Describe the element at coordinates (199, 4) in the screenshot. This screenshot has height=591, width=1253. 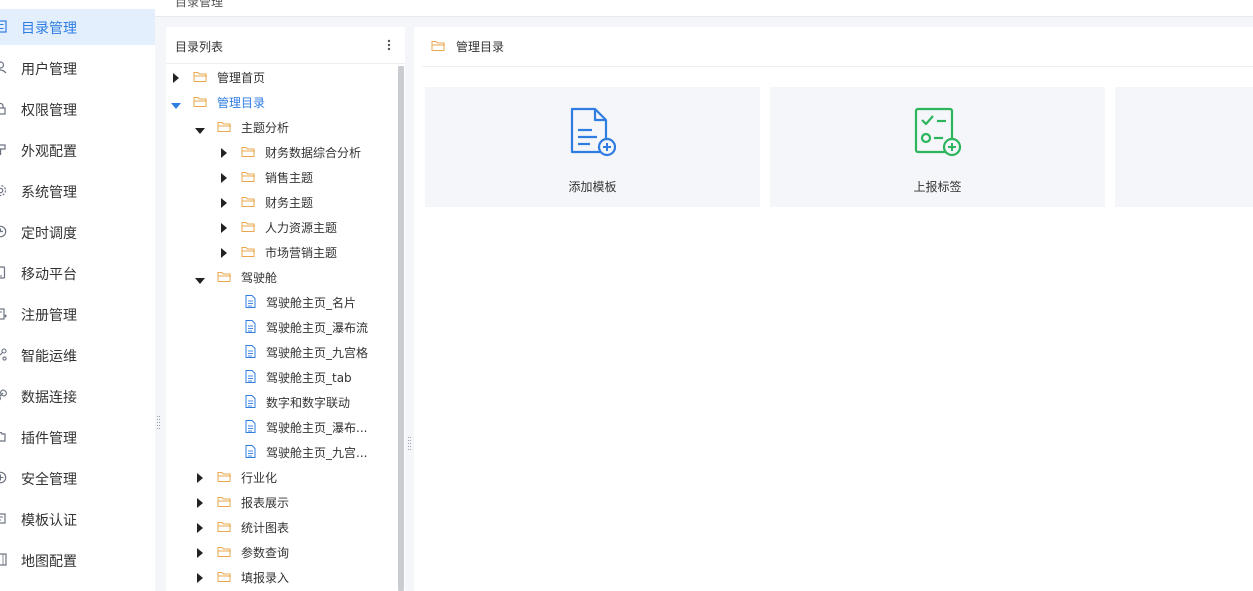
I see `breadcrumb: 目录管理` at that location.